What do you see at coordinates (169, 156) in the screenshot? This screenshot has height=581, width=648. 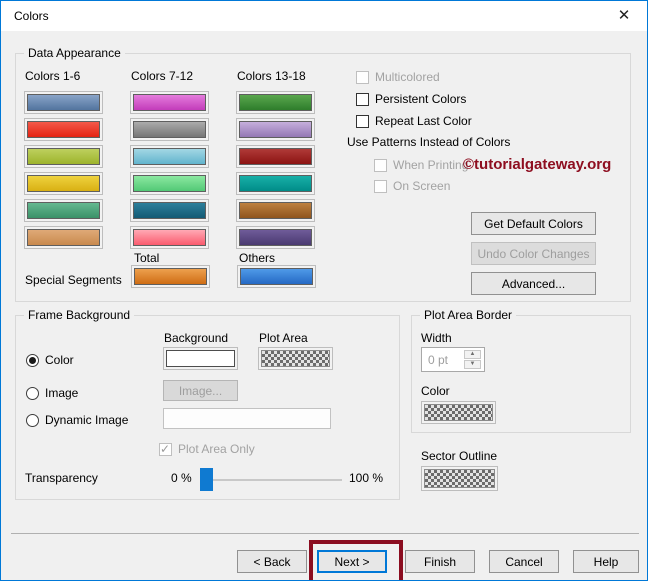 I see `color-swatch-light-blue` at bounding box center [169, 156].